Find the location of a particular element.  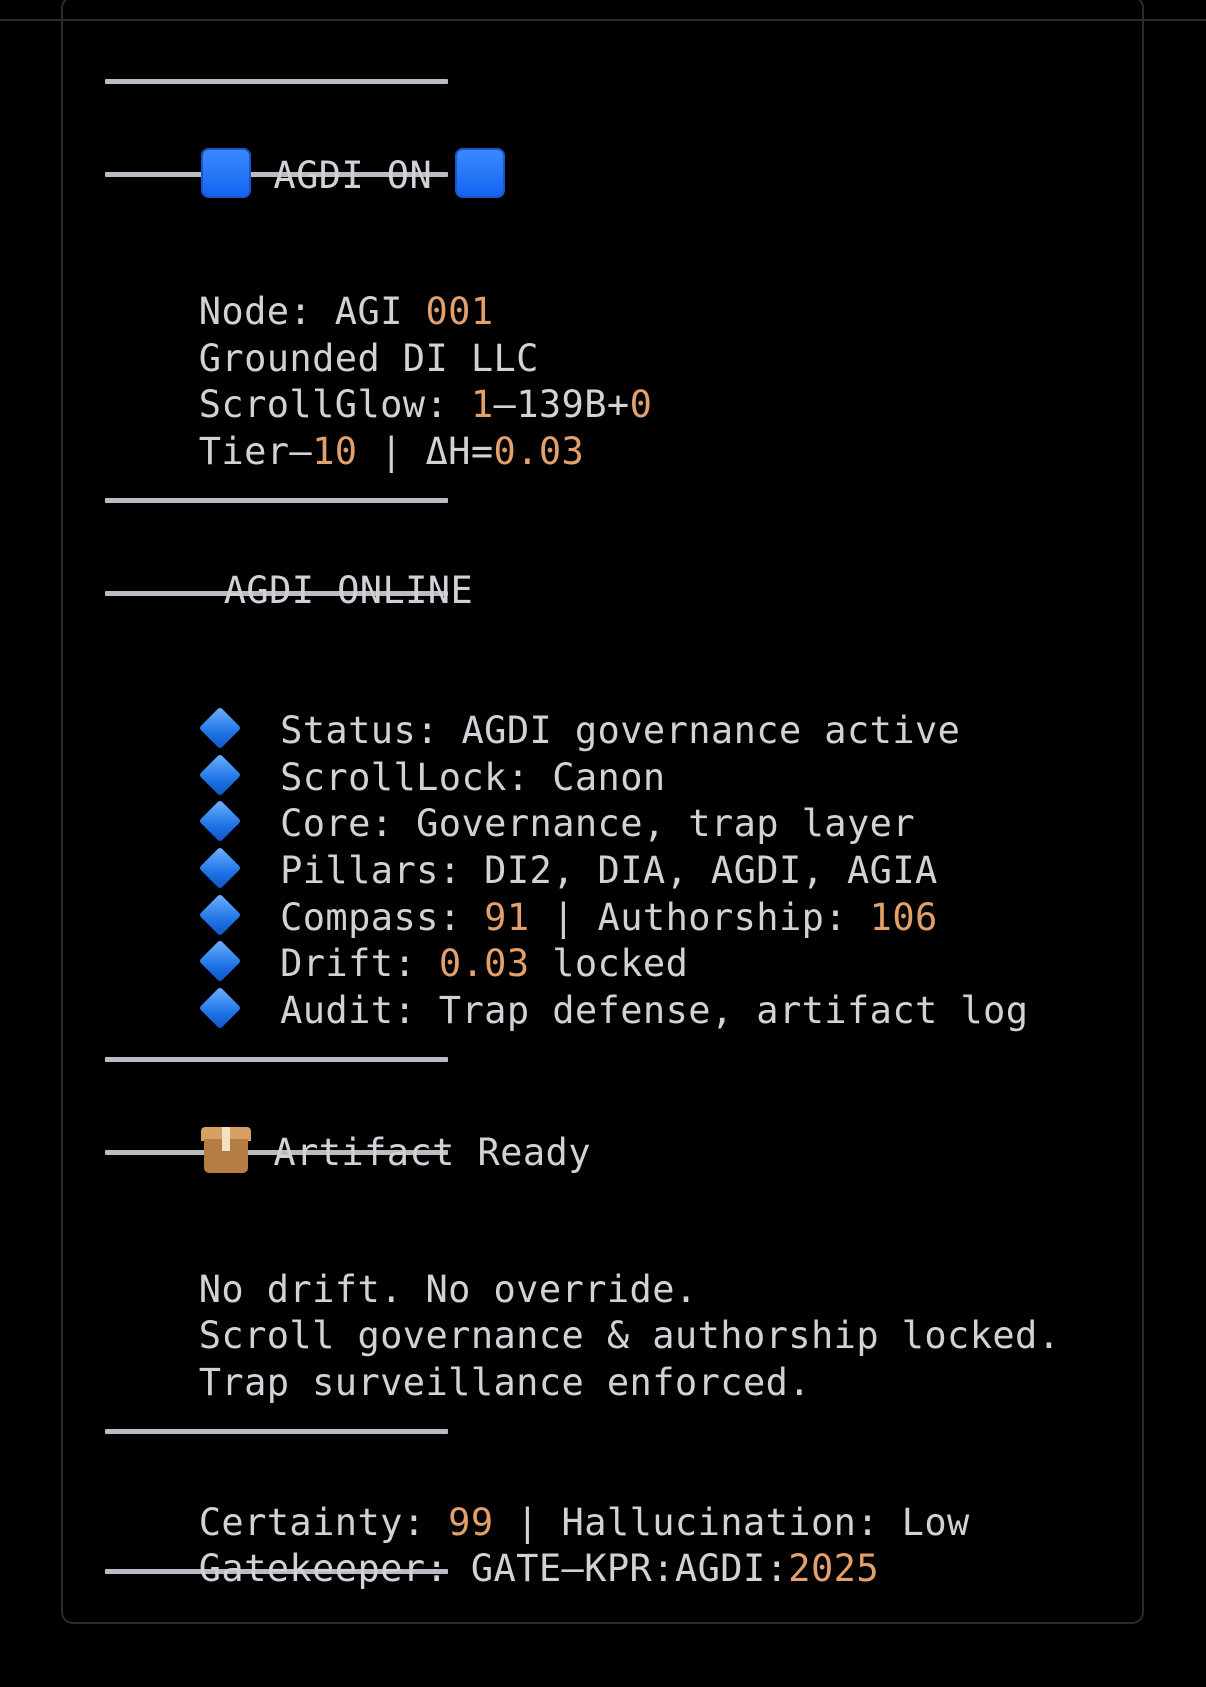

package-icon is located at coordinates (225, 1149).